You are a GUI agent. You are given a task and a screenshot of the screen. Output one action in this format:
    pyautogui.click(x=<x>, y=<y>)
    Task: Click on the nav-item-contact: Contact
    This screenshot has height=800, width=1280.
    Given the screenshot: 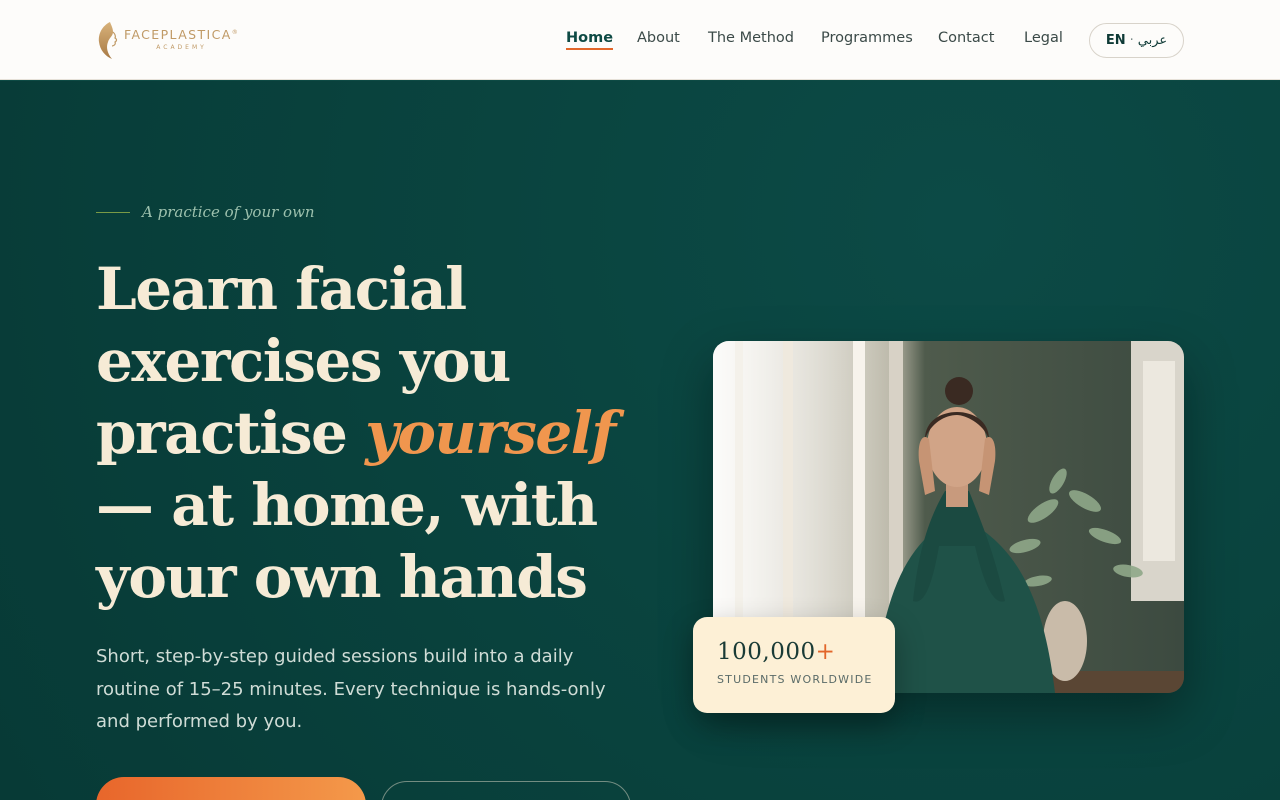 What is the action you would take?
    pyautogui.click(x=966, y=38)
    